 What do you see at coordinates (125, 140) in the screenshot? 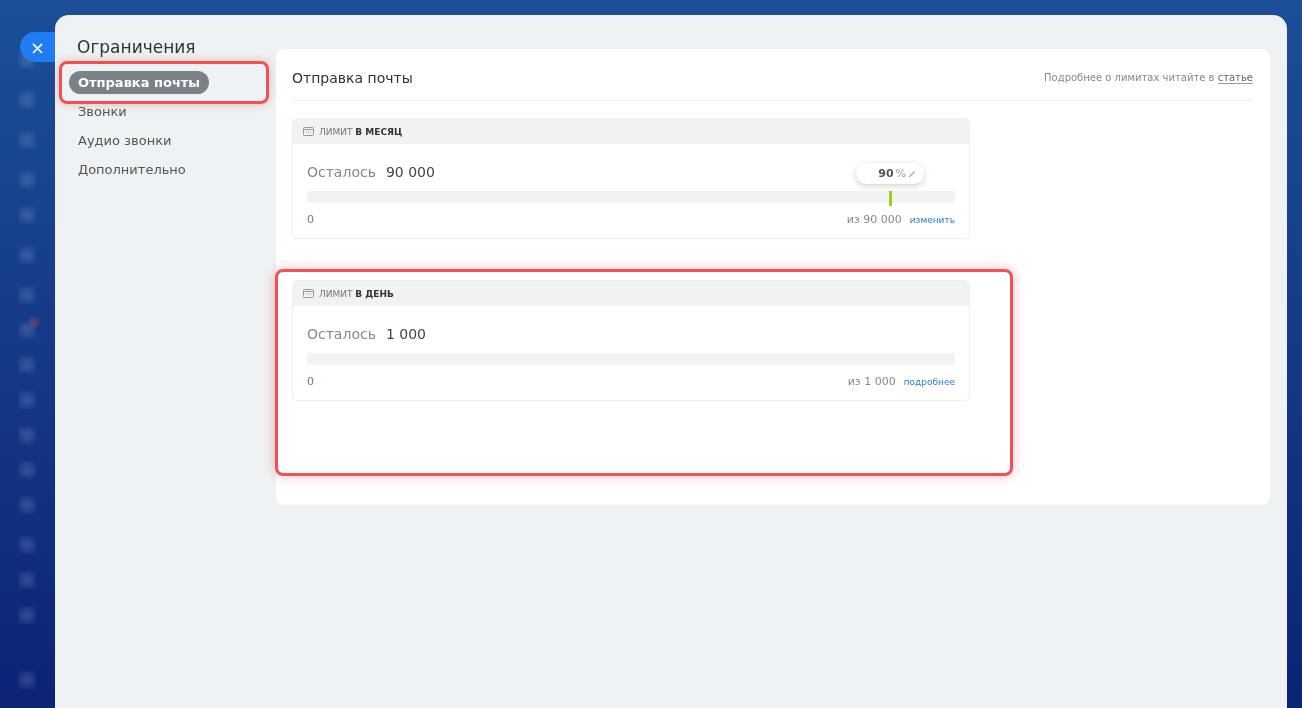
I see `sidebar-item: Аудио звонки` at bounding box center [125, 140].